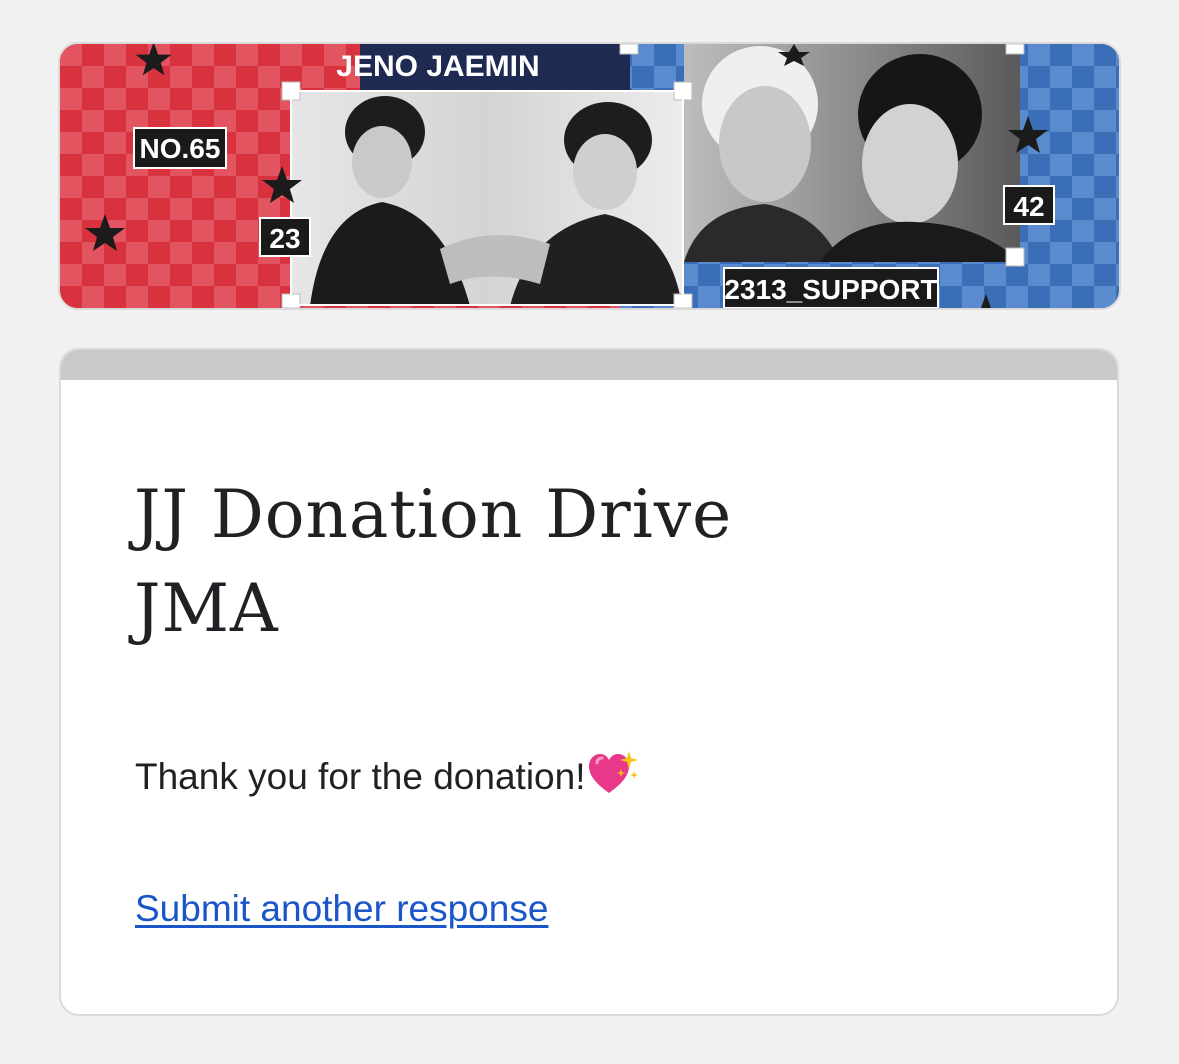 The image size is (1179, 1064). What do you see at coordinates (433, 514) in the screenshot?
I see `form-title-line1: JJ Donation Drive` at bounding box center [433, 514].